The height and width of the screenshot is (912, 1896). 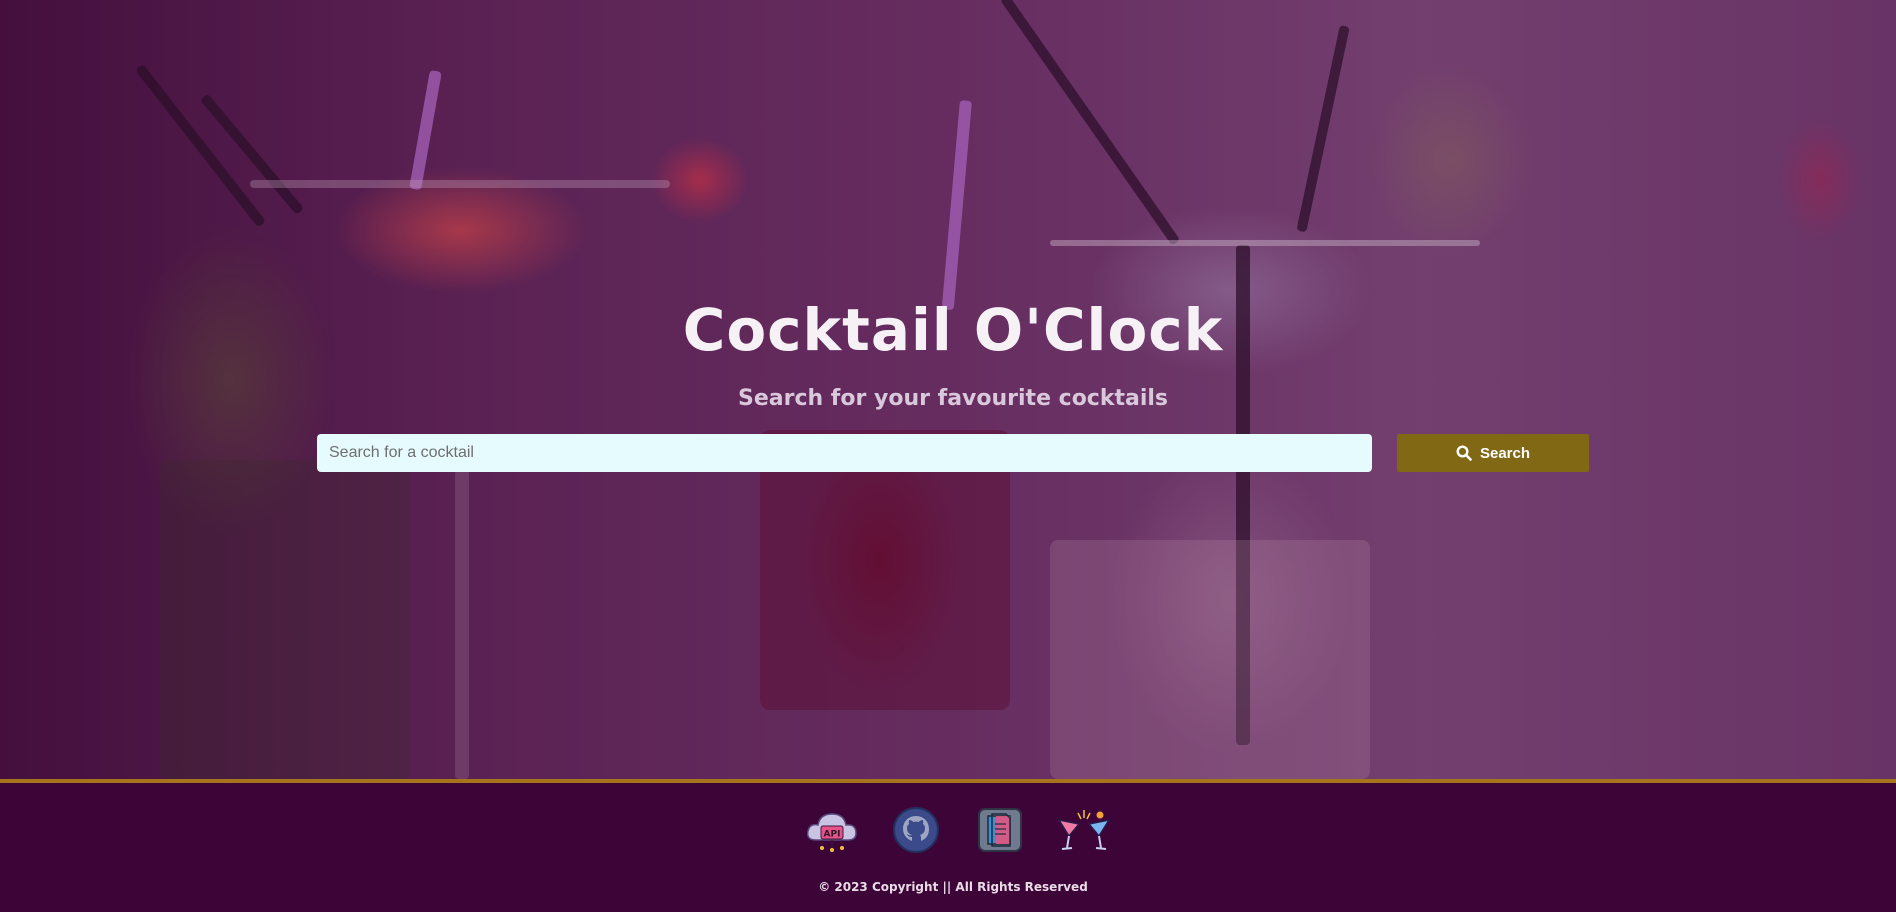 I want to click on search-button-label: Search, so click(x=1505, y=453).